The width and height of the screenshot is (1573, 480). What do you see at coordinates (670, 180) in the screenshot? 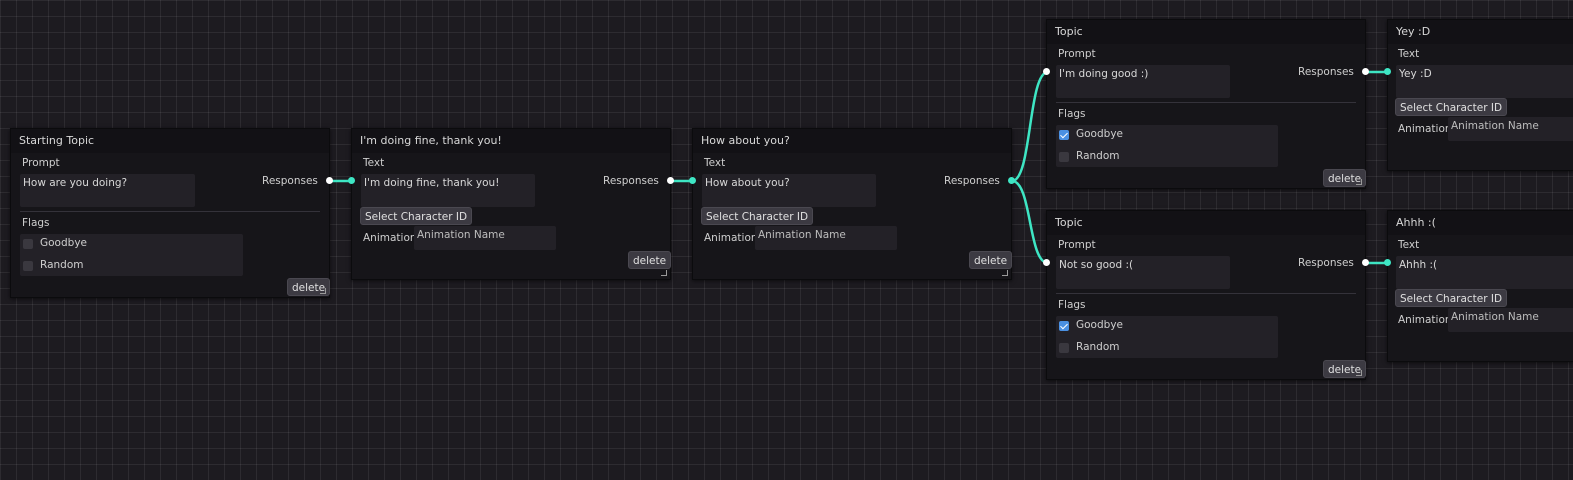
I see `output-port-fine` at bounding box center [670, 180].